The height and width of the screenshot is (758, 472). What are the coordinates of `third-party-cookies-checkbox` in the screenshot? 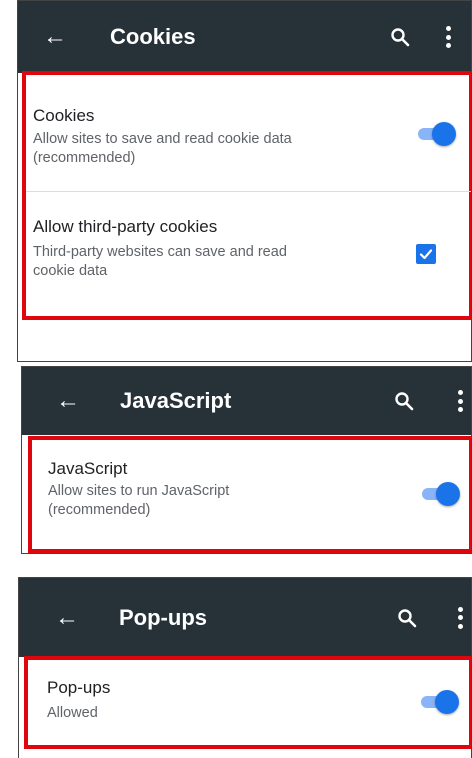 It's located at (426, 254).